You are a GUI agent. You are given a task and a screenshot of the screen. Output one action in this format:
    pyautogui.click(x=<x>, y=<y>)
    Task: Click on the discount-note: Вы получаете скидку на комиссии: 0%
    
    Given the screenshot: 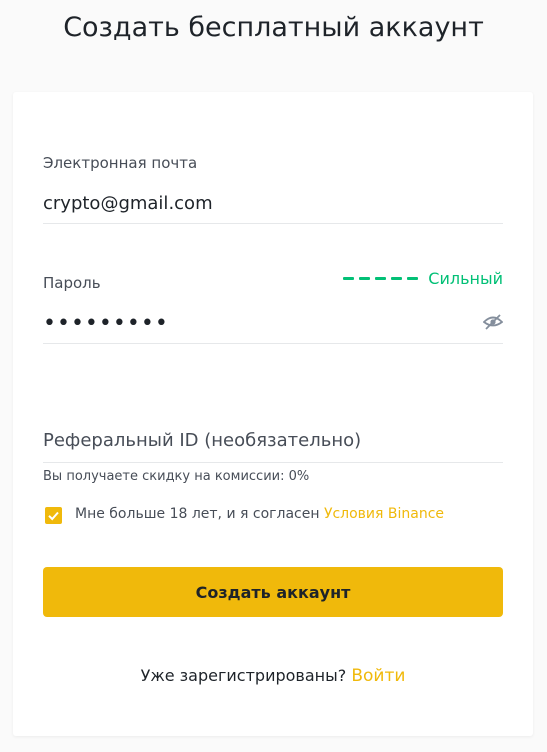 What is the action you would take?
    pyautogui.click(x=176, y=476)
    